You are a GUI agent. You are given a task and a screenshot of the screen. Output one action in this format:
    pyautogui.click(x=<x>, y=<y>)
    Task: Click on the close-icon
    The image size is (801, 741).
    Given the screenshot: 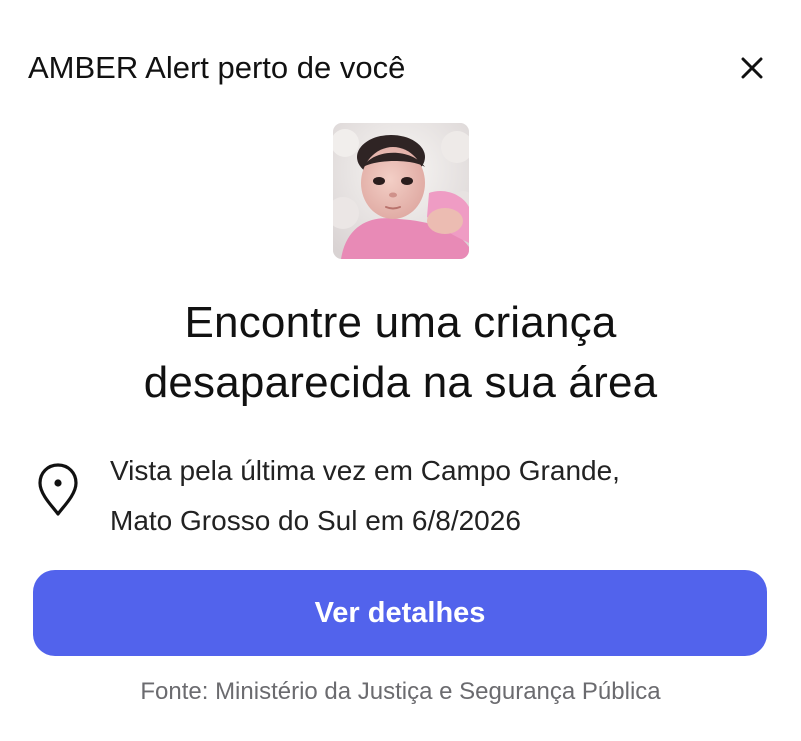 What is the action you would take?
    pyautogui.click(x=752, y=68)
    